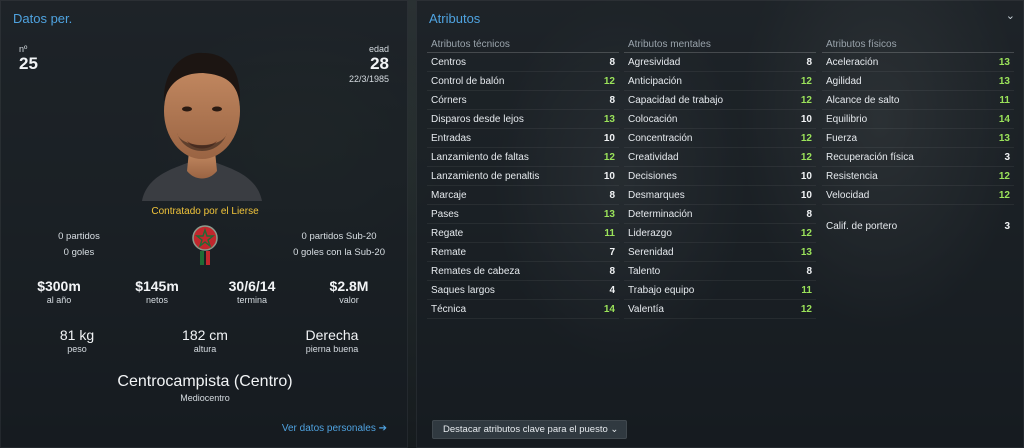  I want to click on attribute-name: Saques largos, so click(463, 290).